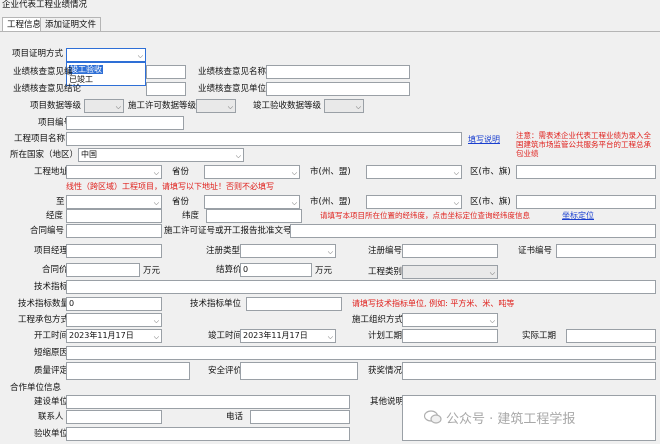  I want to click on safety-label: 安全评价, so click(225, 371).